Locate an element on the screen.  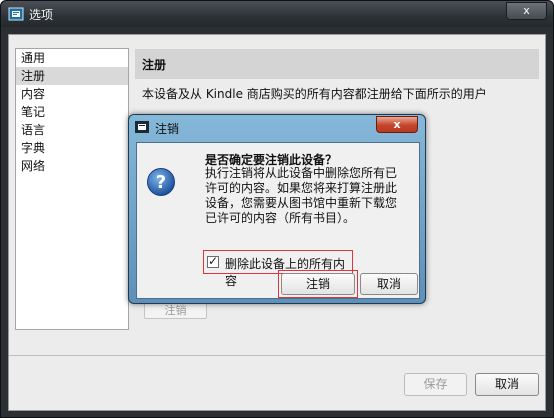
dialog-close-button: x is located at coordinates (397, 124).